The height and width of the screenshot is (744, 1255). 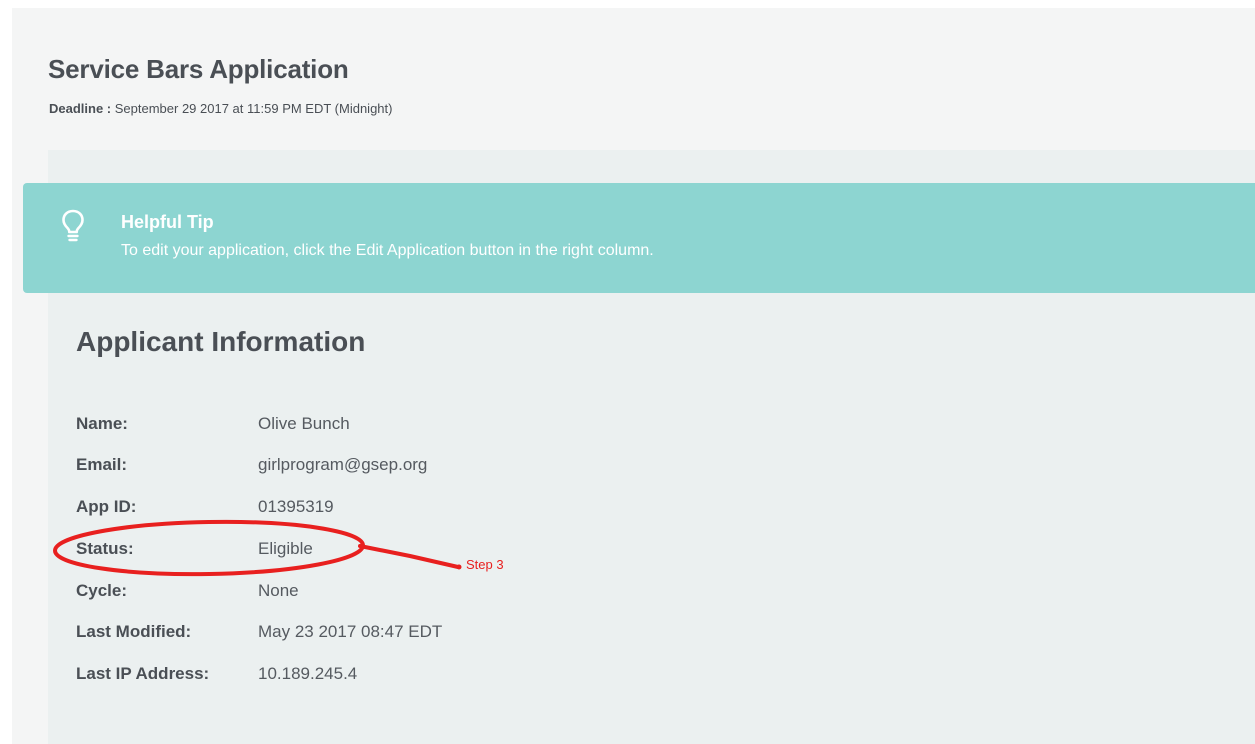 I want to click on info-value: 10.189.245.4, so click(x=308, y=673).